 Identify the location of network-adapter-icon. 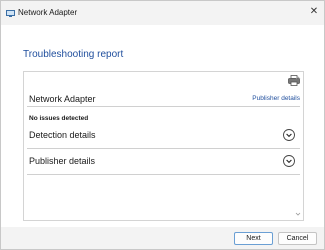
(10, 13).